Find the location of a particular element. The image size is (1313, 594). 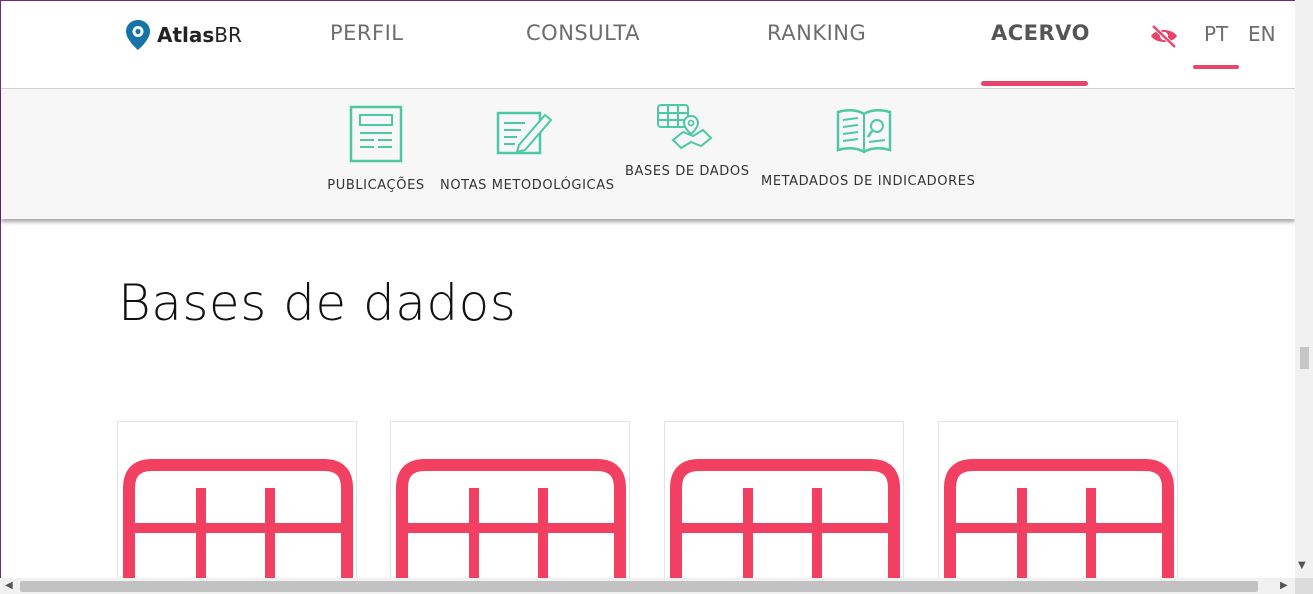

document-icon is located at coordinates (376, 134).